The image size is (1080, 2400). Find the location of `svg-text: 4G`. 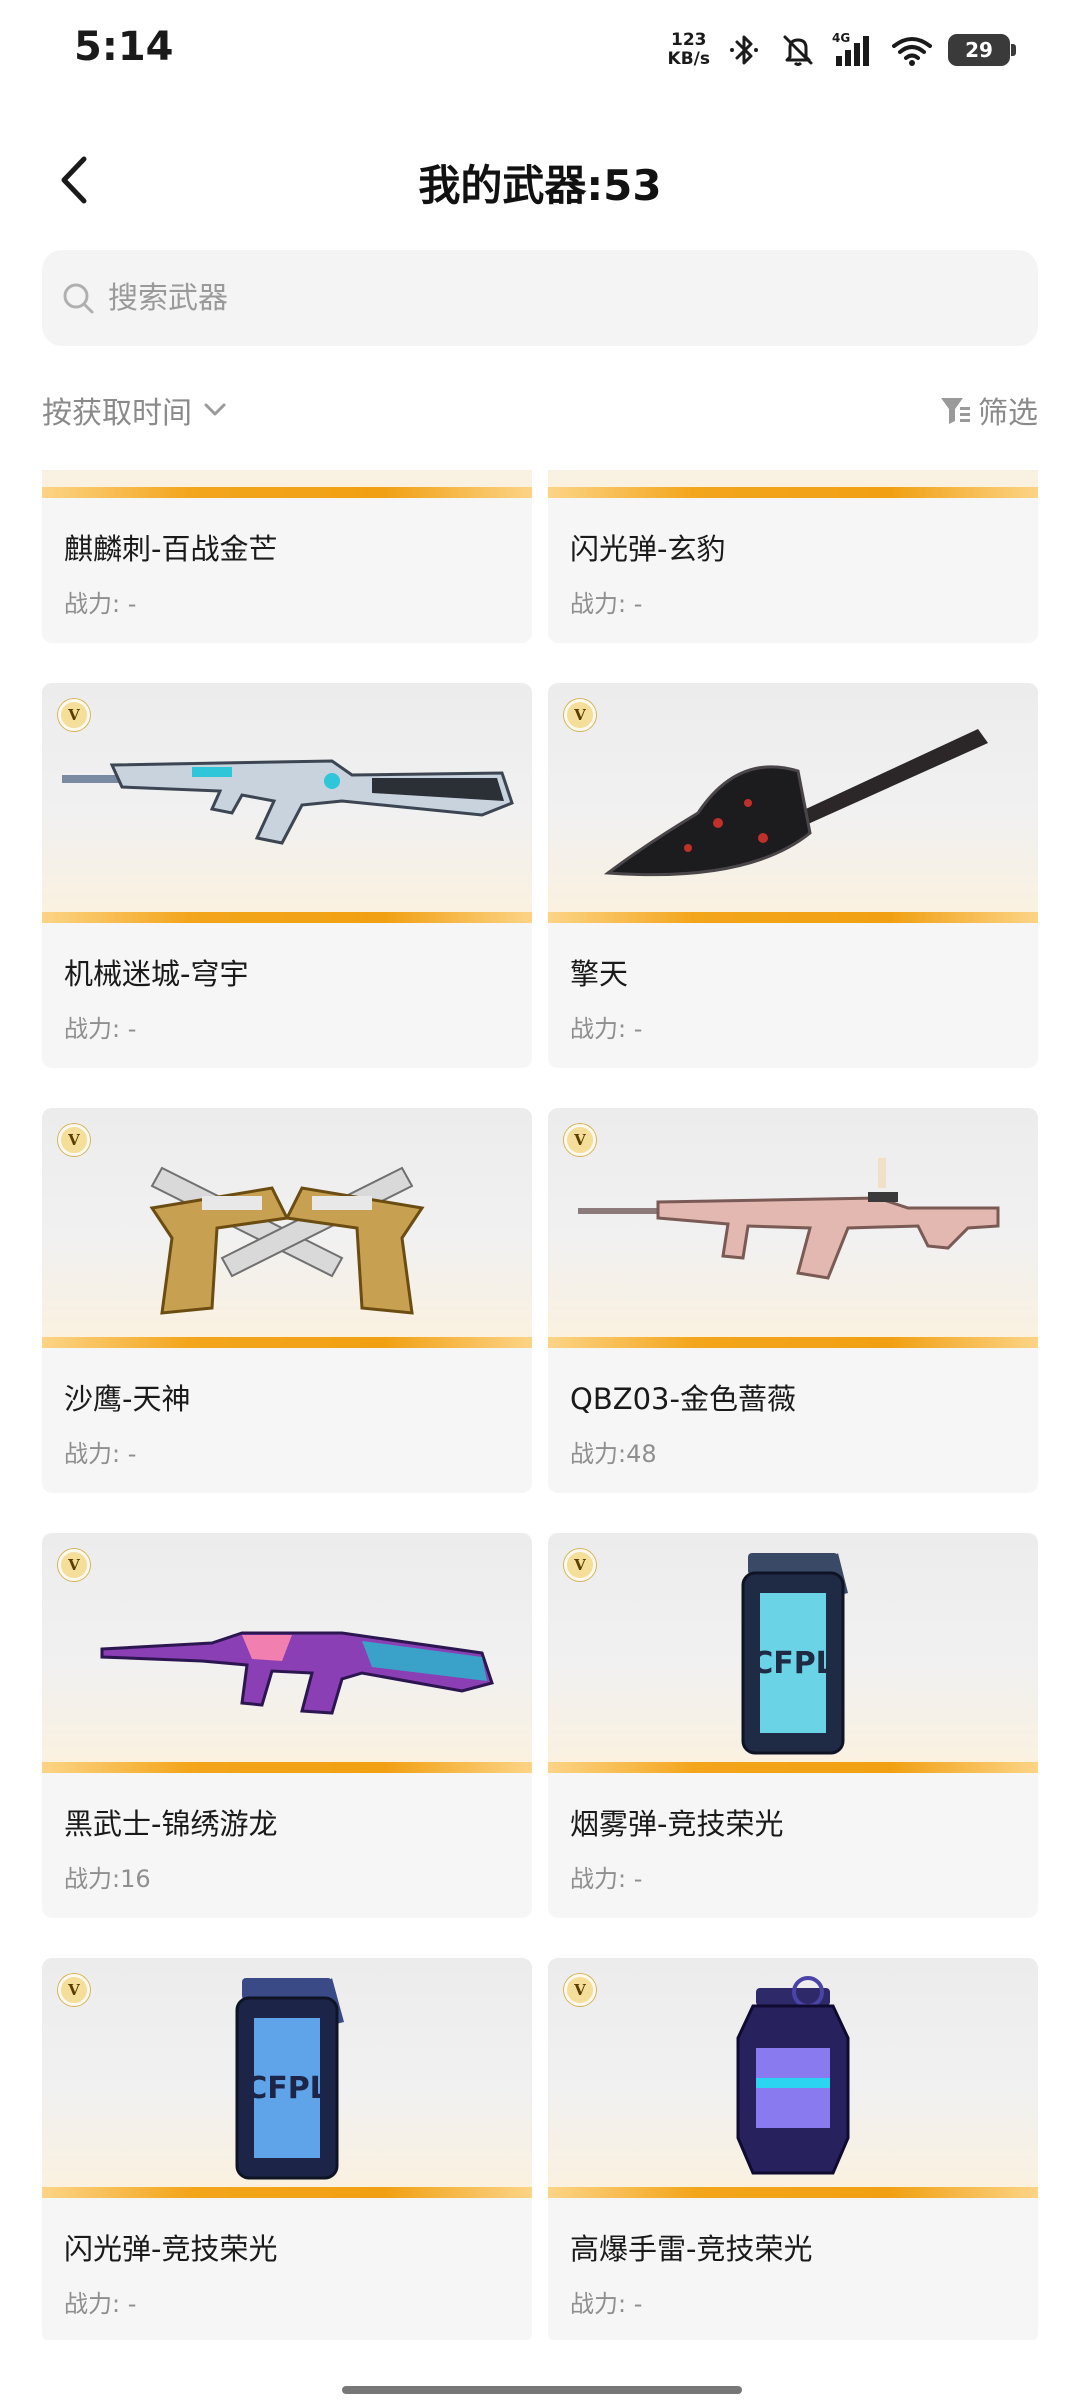

svg-text: 4G is located at coordinates (841, 38).